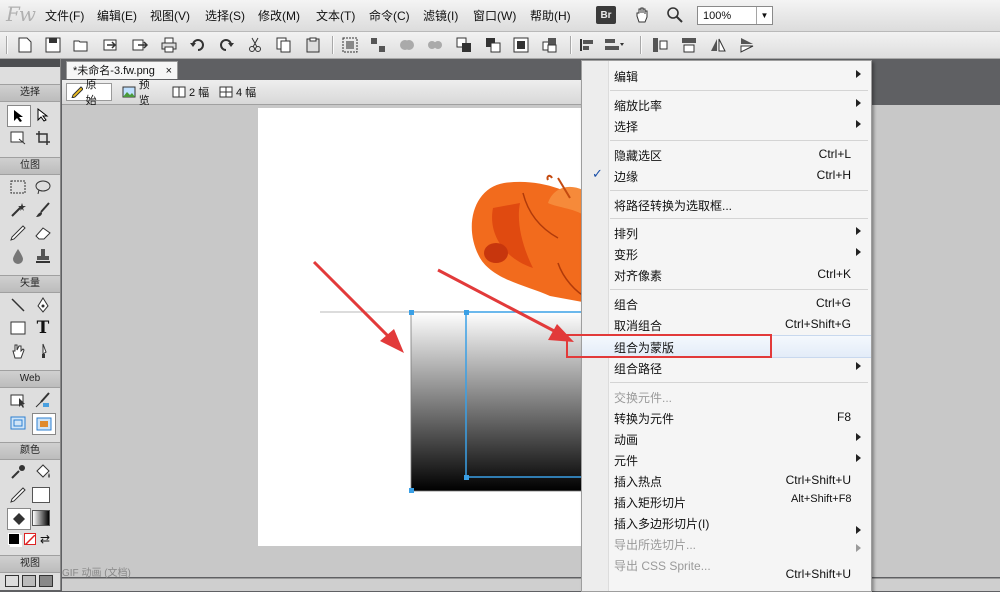  Describe the element at coordinates (726, 459) in the screenshot. I see `menu-item-symbol: 元件` at that location.